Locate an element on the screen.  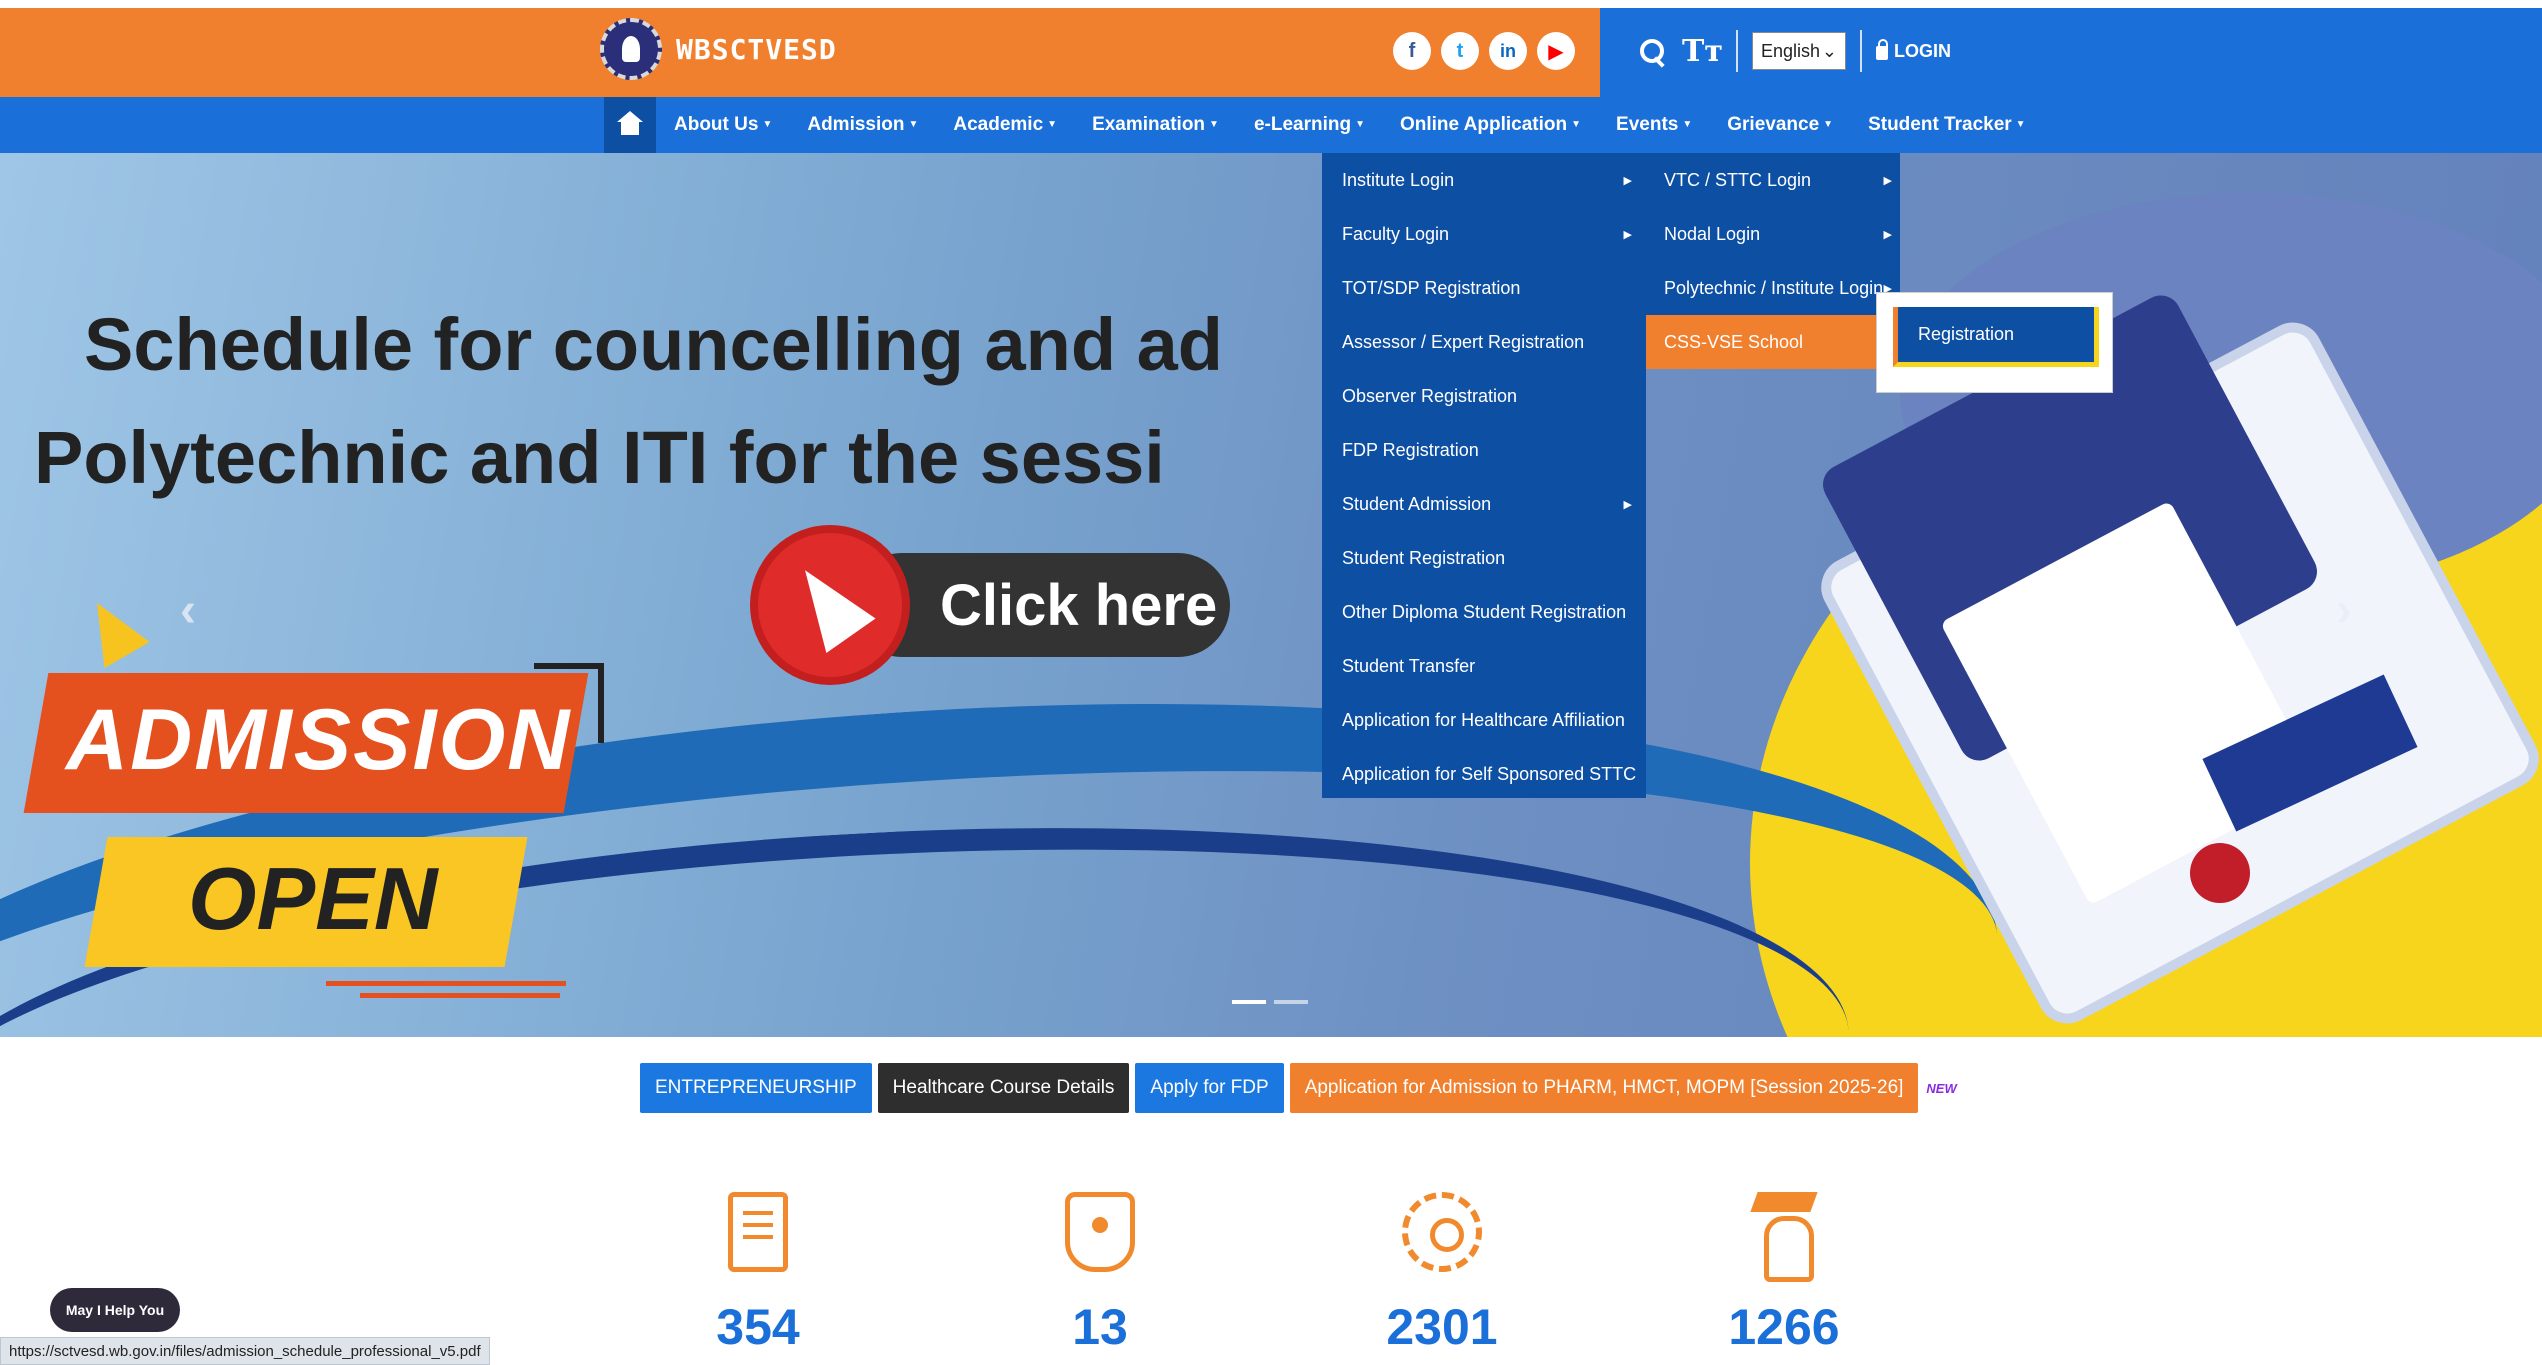
nav-item-e-learning: e-Learning ▼ is located at coordinates (1309, 125).